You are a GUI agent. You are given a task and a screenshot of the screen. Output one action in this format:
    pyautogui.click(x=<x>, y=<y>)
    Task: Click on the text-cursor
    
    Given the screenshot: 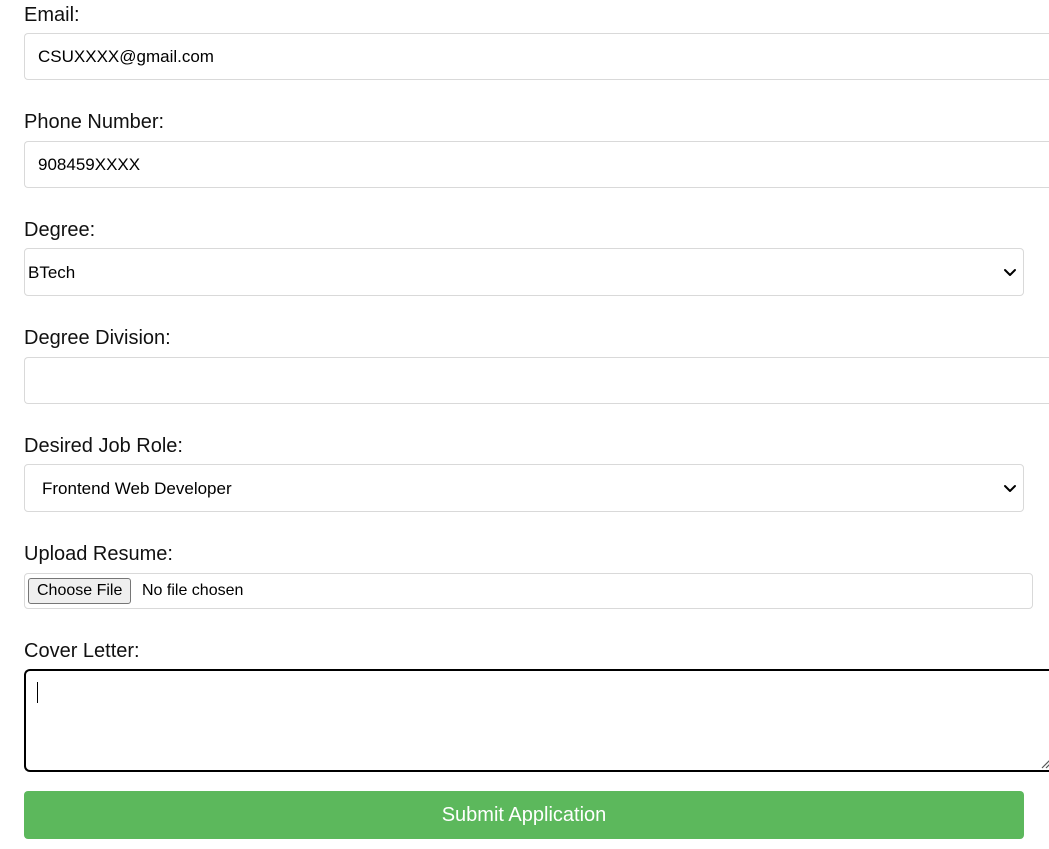 What is the action you would take?
    pyautogui.click(x=37, y=692)
    